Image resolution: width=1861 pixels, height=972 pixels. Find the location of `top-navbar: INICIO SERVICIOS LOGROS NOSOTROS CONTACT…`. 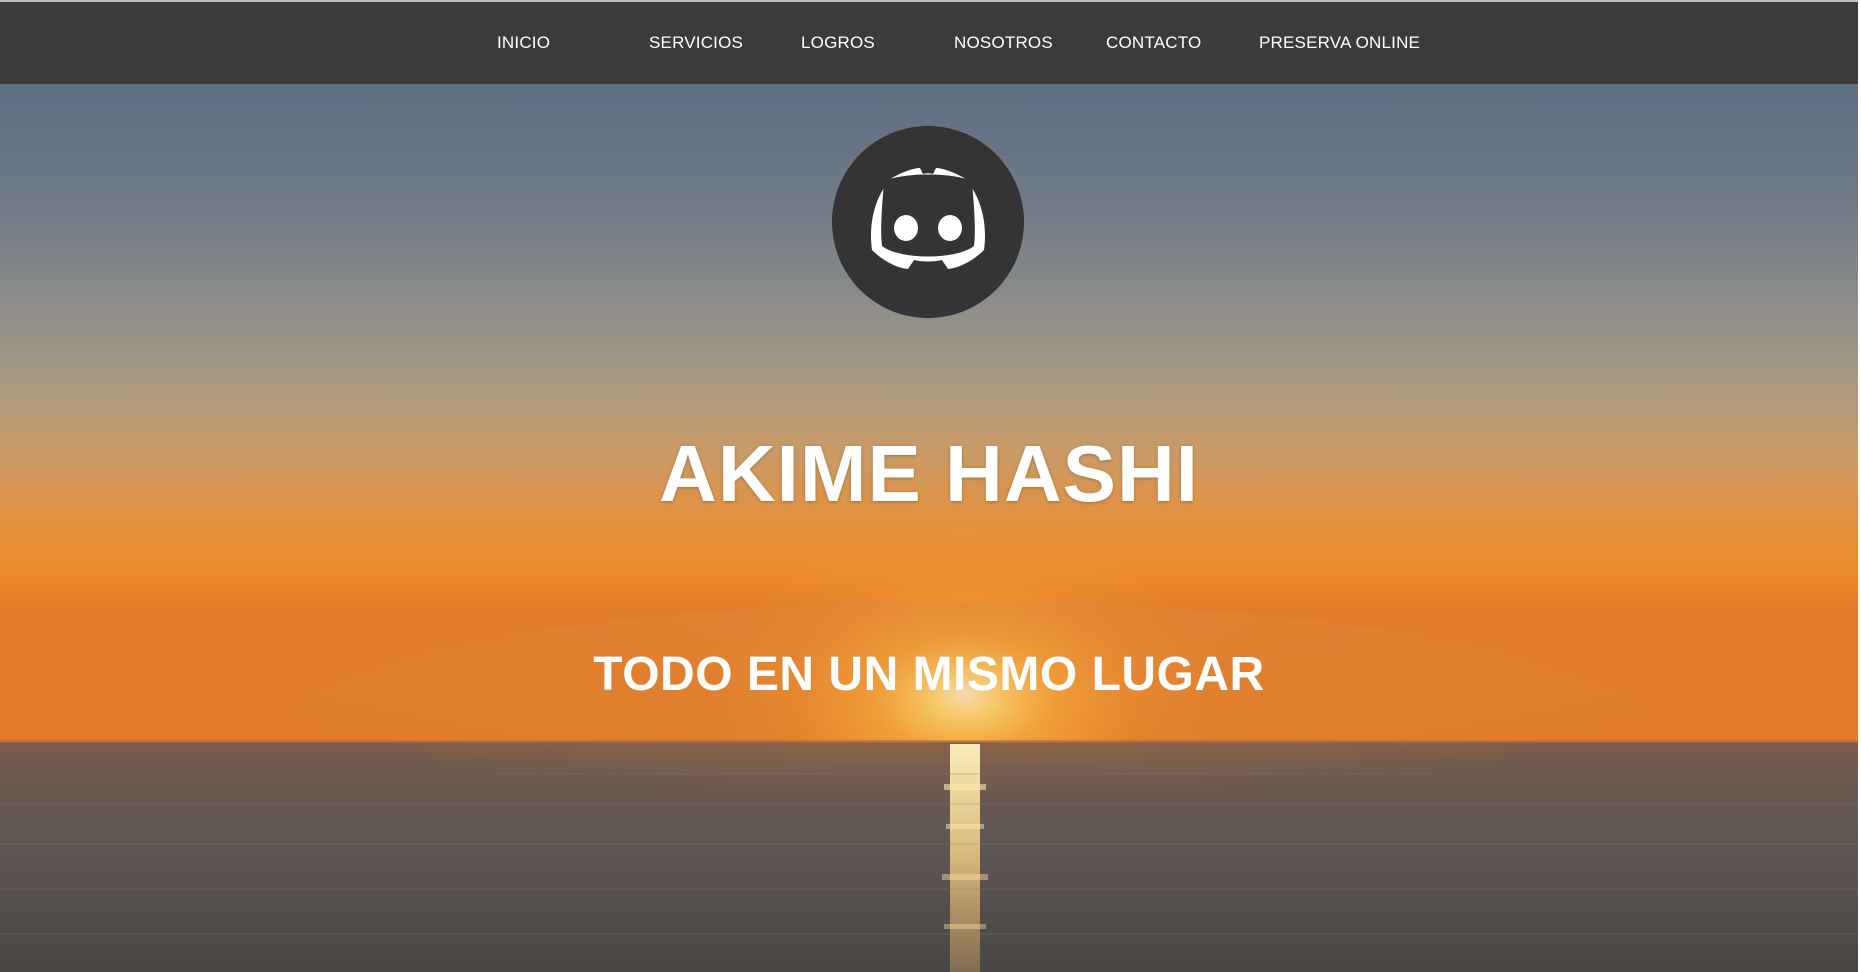

top-navbar: INICIO SERVICIOS LOGROS NOSOTROS CONTACT… is located at coordinates (929, 43).